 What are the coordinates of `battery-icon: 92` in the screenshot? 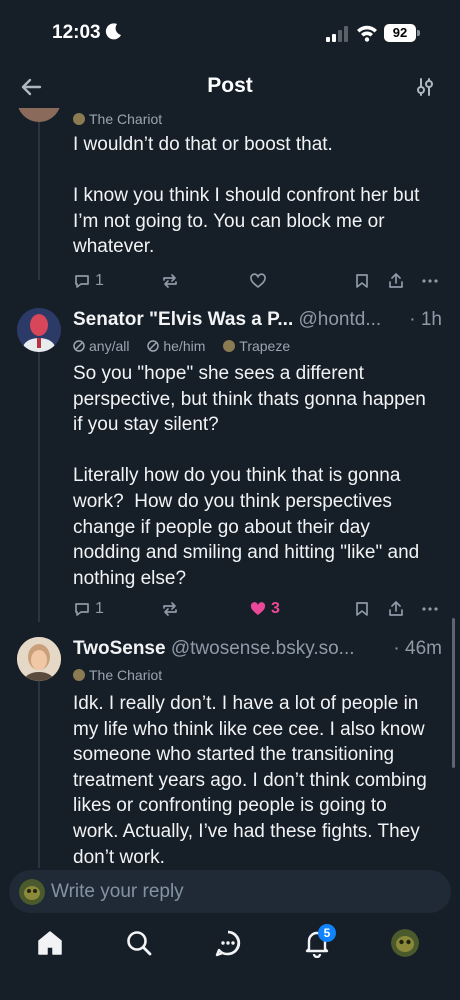 It's located at (402, 33).